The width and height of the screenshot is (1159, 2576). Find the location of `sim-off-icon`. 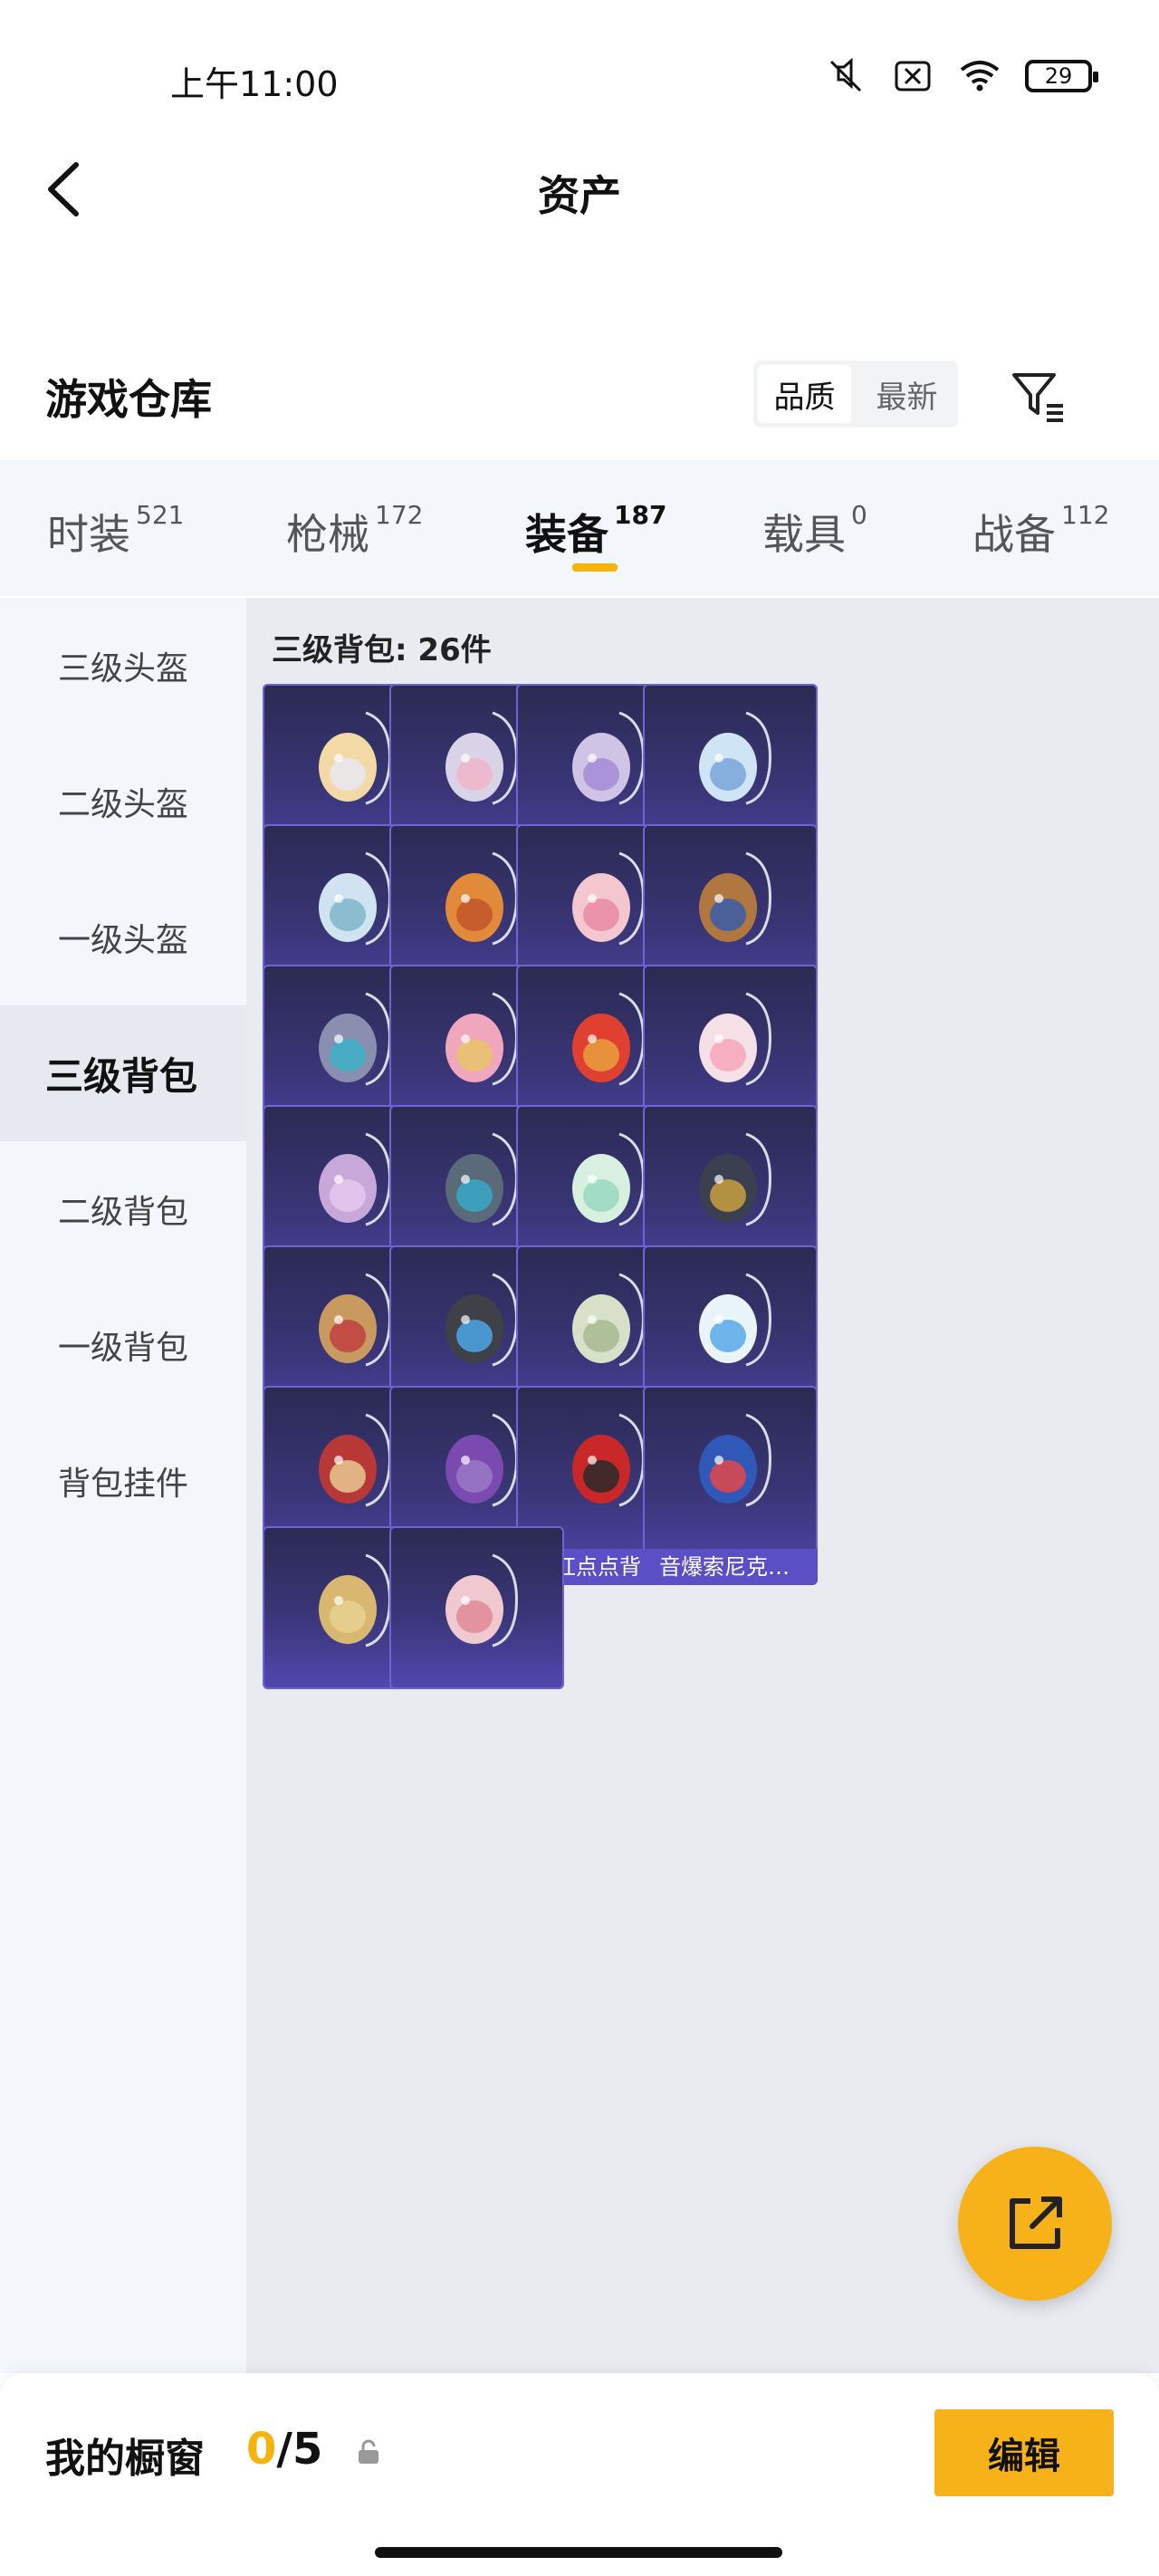

sim-off-icon is located at coordinates (913, 76).